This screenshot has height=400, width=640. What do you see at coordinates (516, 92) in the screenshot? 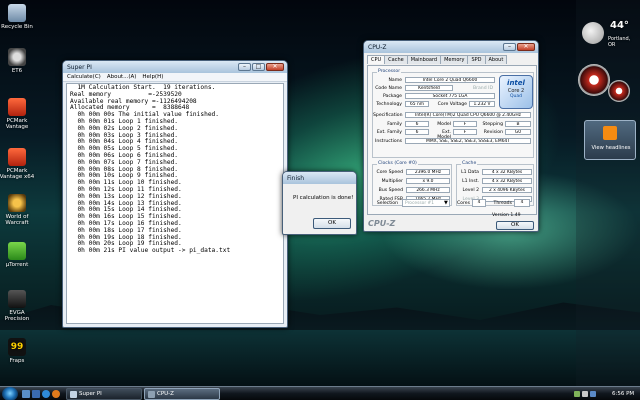
I see `intel-core2-quad-logo: intel Core 2 Quad` at bounding box center [516, 92].